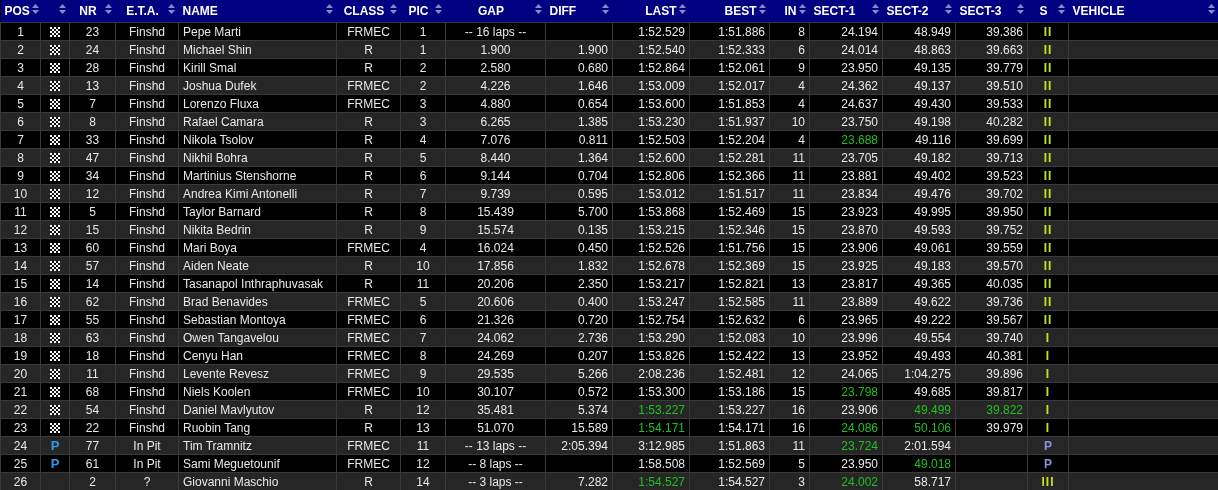 This screenshot has height=490, width=1218. Describe the element at coordinates (257, 31) in the screenshot. I see `table-cell: Pepe Marti` at that location.